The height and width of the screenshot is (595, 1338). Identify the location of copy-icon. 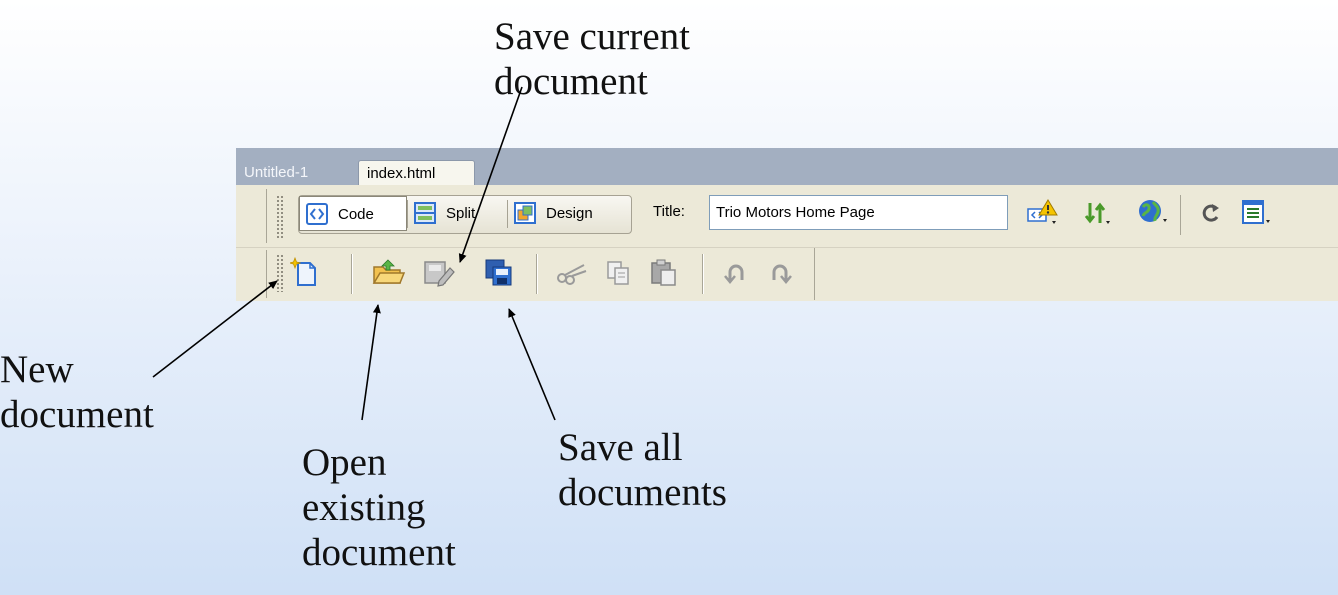
(619, 273).